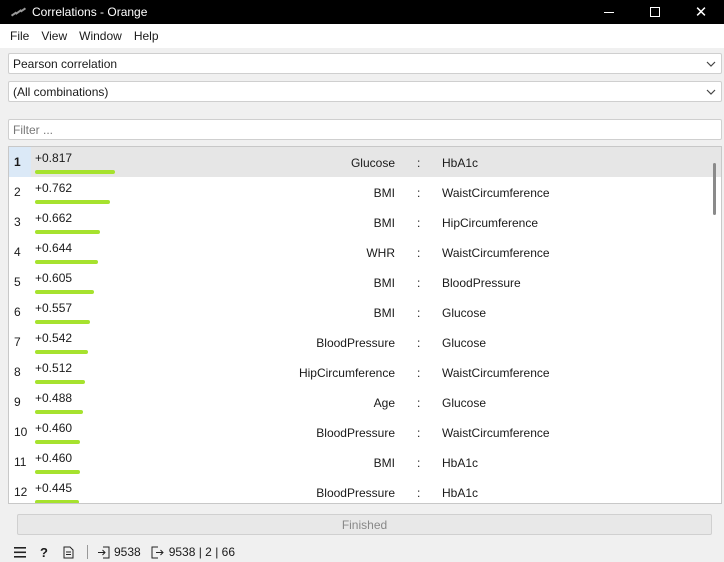 This screenshot has width=724, height=562. Describe the element at coordinates (365, 282) in the screenshot. I see `correlation-row: 5 +0.605 BMI: BloodPressure` at that location.